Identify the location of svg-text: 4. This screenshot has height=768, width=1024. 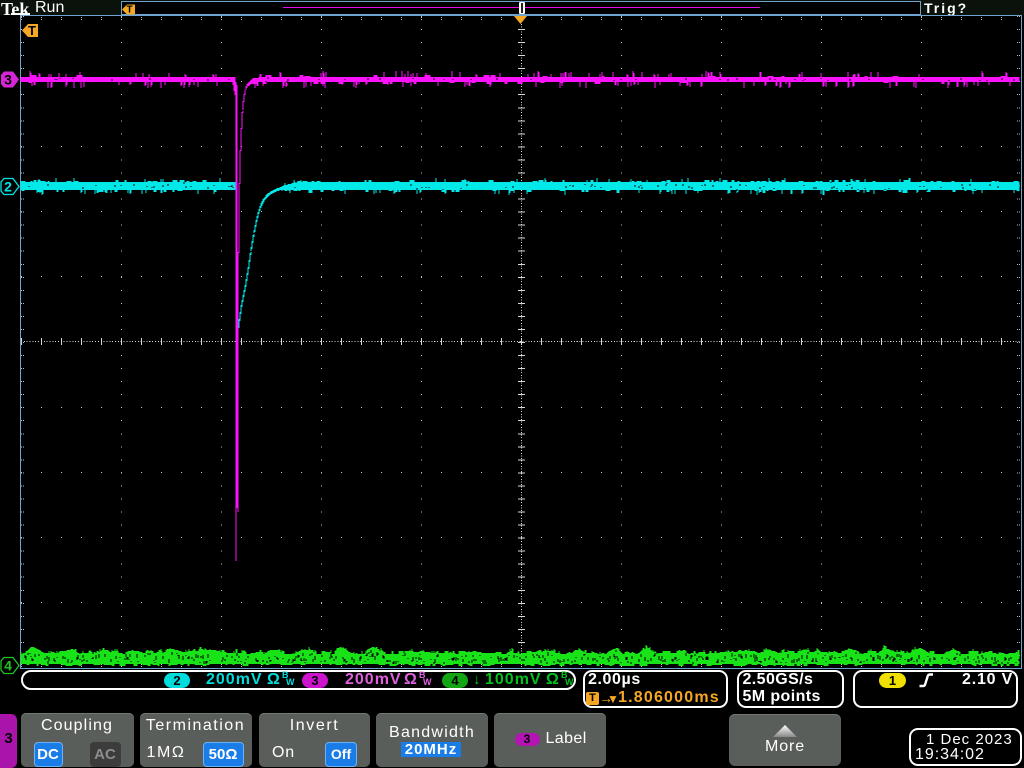
(8, 666).